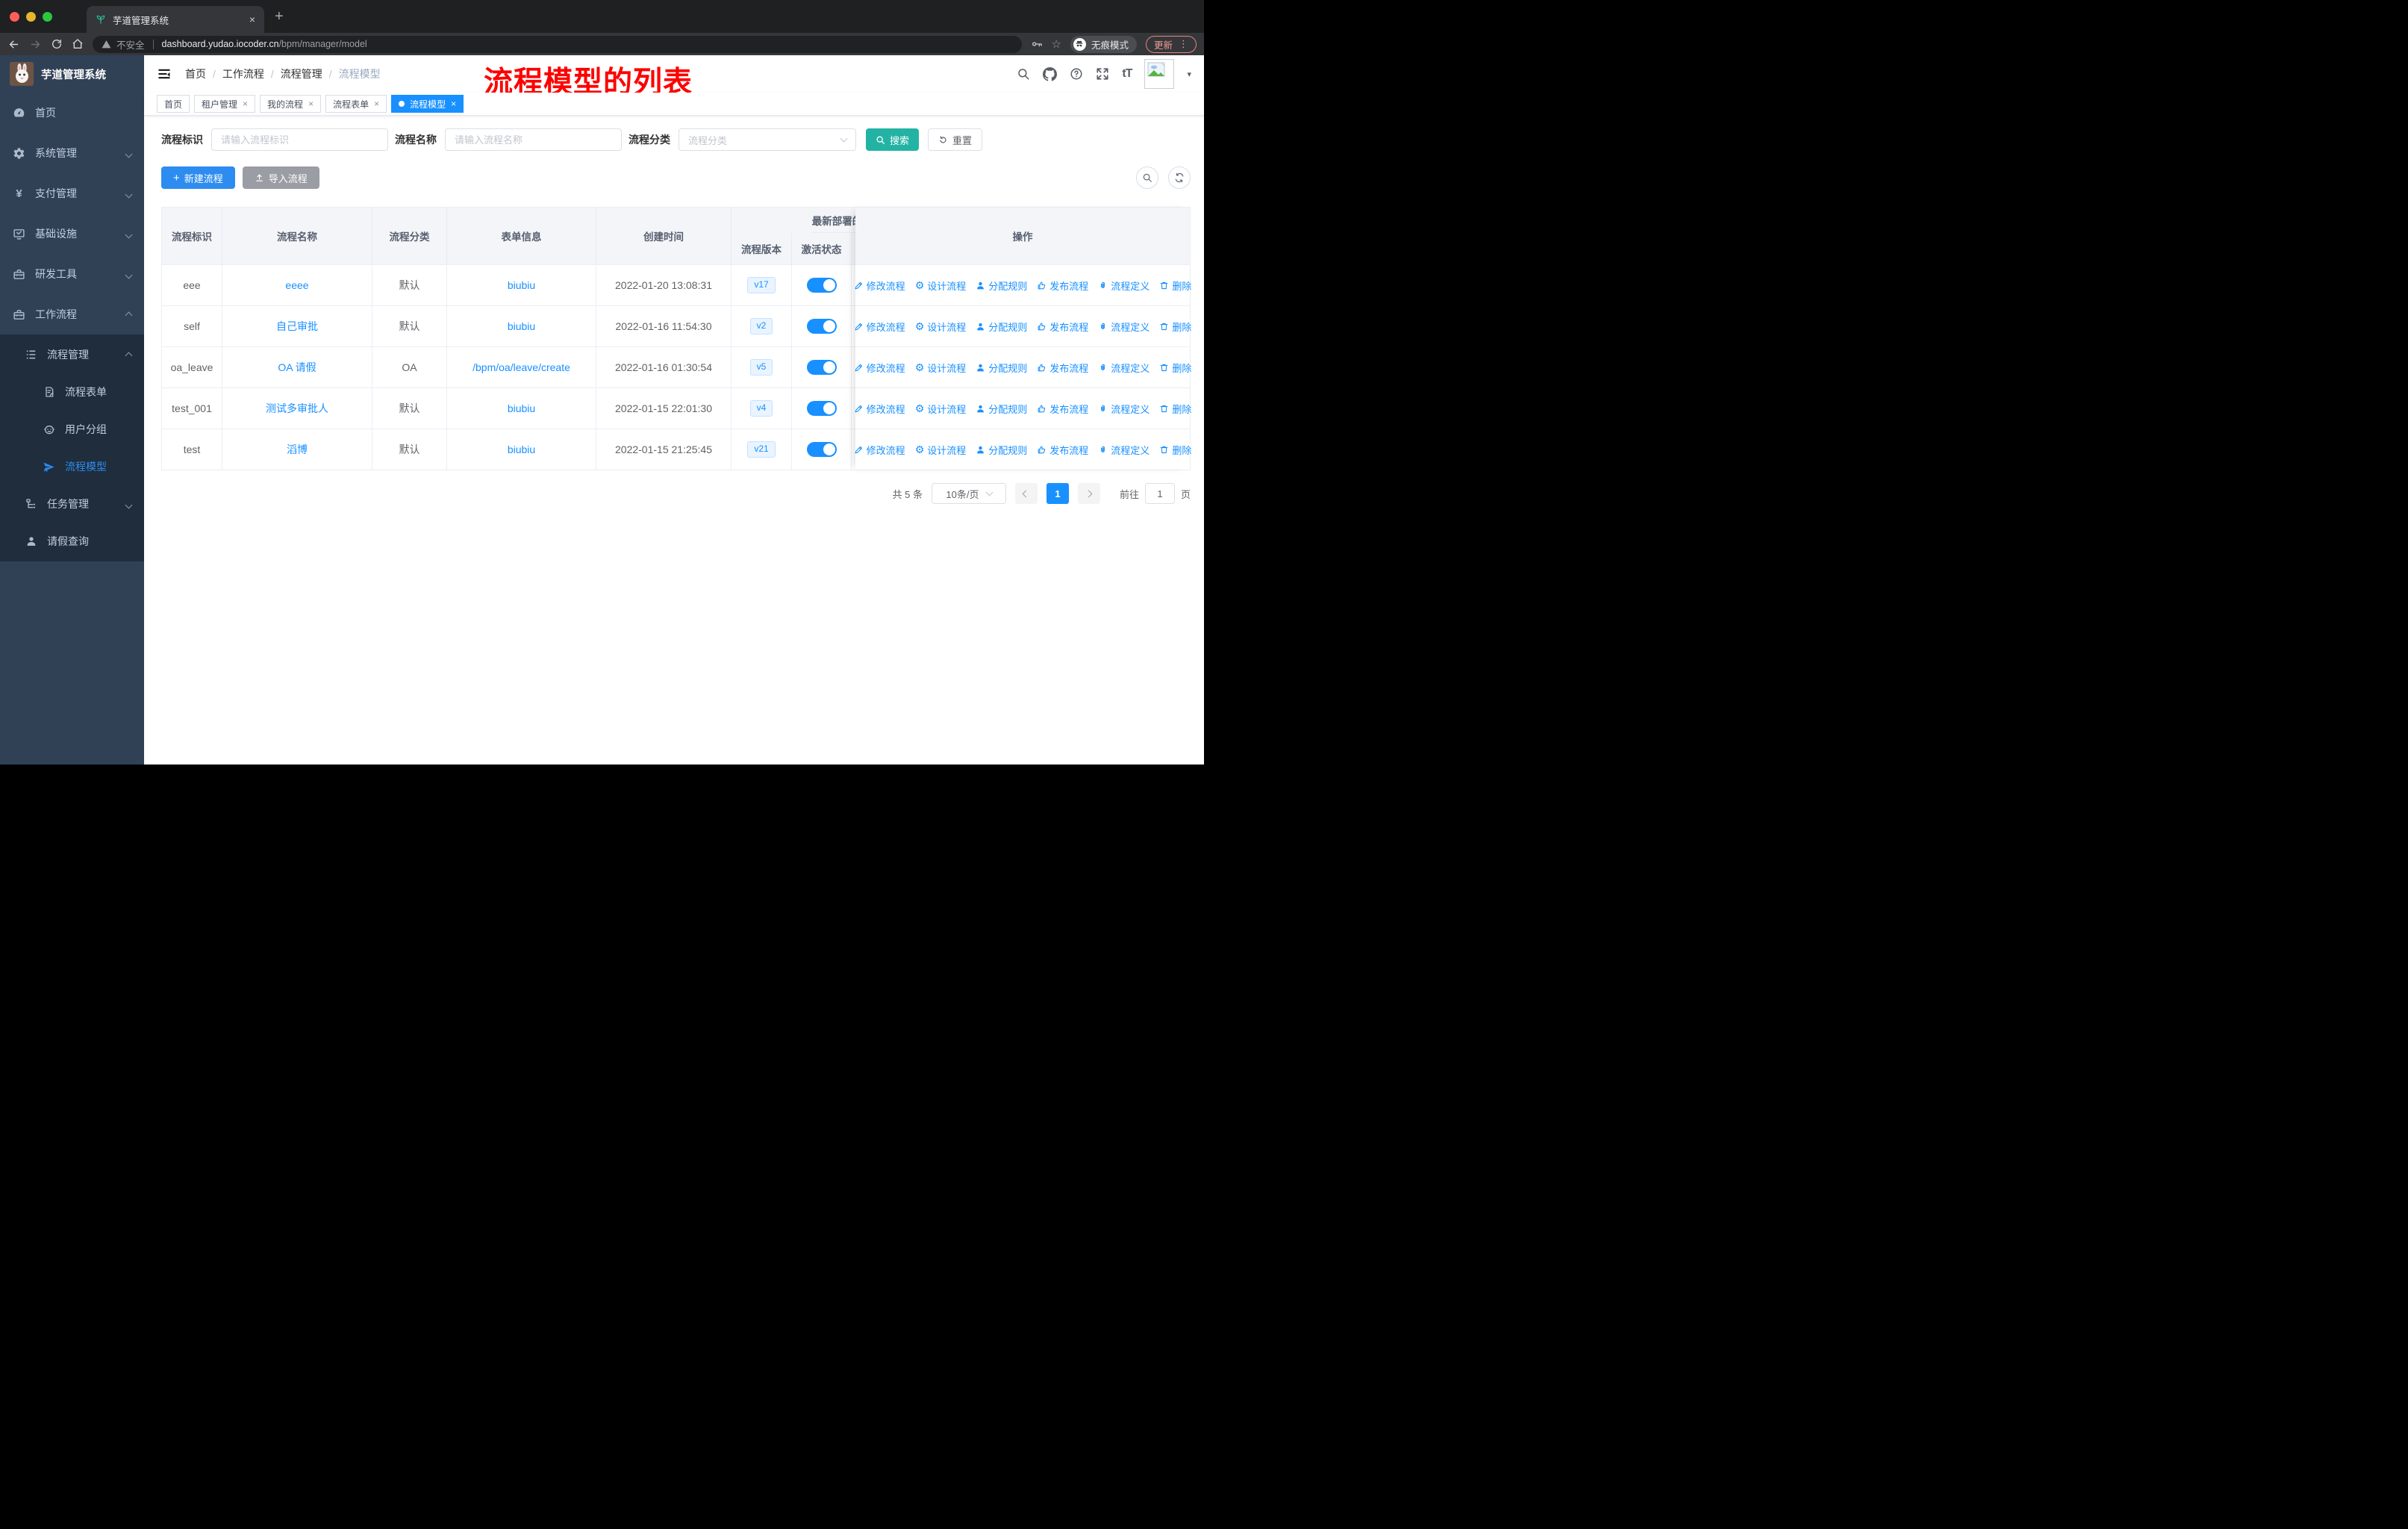  What do you see at coordinates (533, 140) in the screenshot?
I see `process-name-input` at bounding box center [533, 140].